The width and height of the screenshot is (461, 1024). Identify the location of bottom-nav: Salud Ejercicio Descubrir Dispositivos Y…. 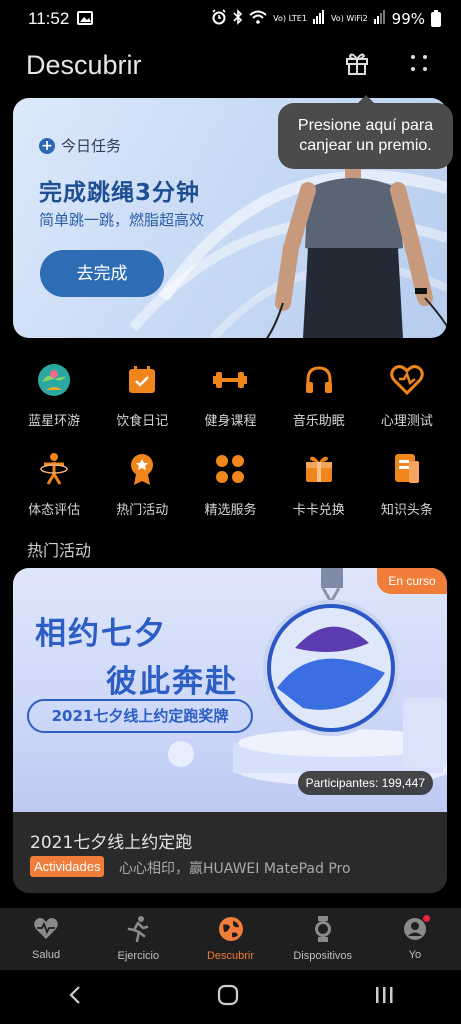
(230, 939).